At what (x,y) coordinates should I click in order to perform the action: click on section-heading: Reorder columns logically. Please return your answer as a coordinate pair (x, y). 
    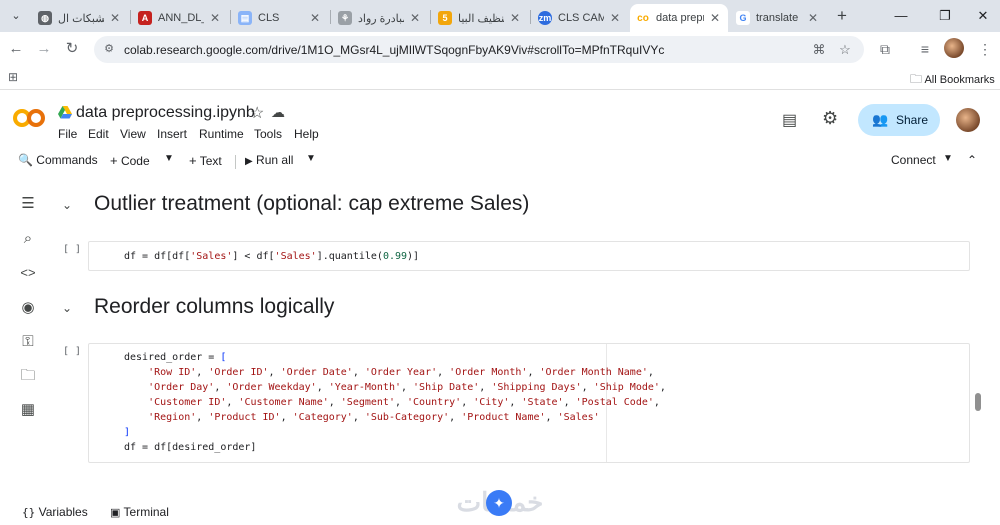
    Looking at the image, I should click on (214, 306).